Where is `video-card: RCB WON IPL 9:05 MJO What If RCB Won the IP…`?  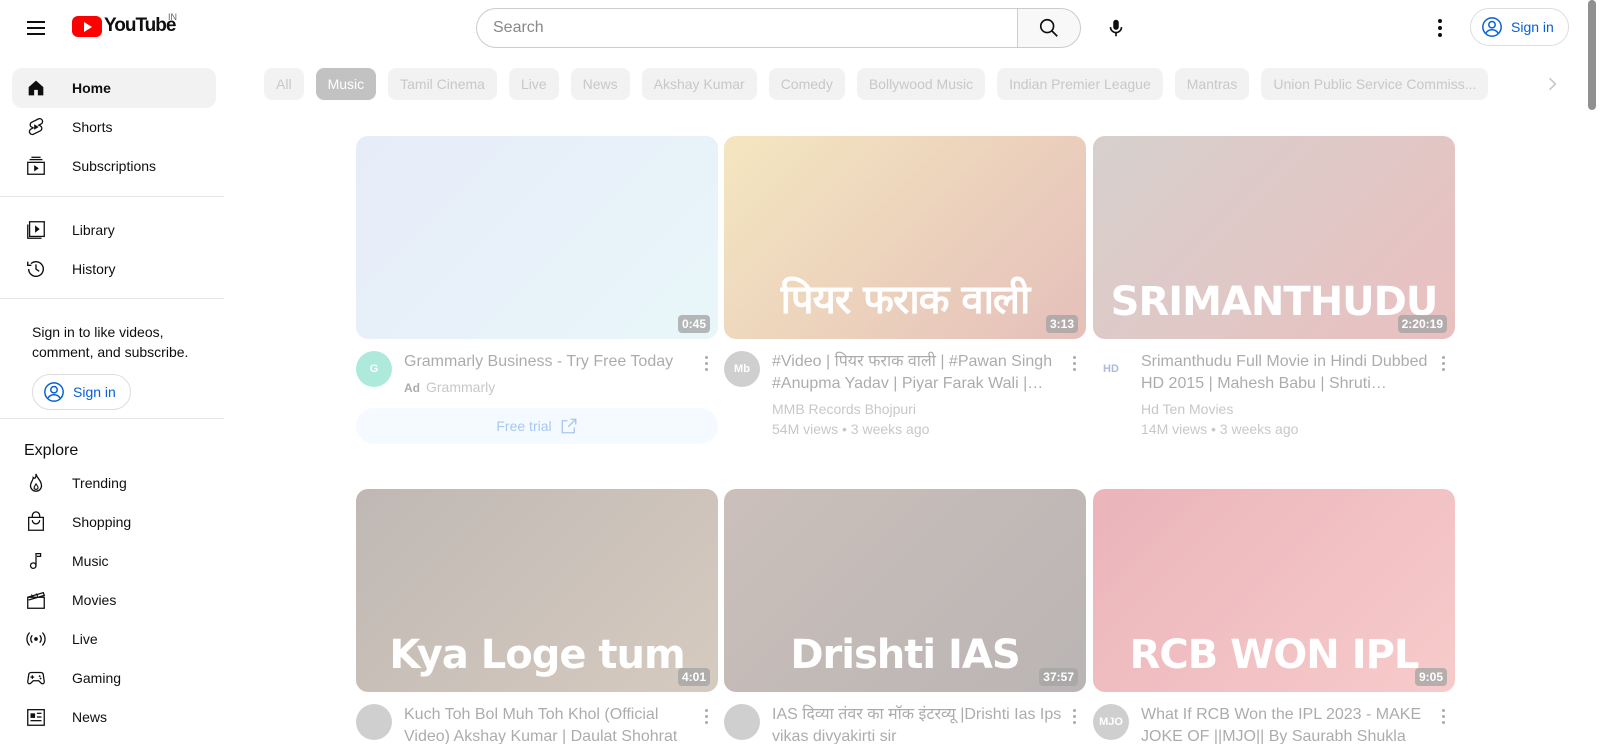
video-card: RCB WON IPL 9:05 MJO What If RCB Won the IP… is located at coordinates (1274, 616).